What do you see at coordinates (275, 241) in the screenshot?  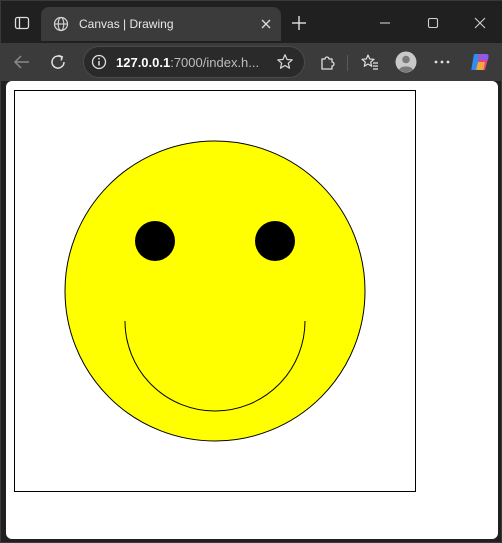 I see `right-eye` at bounding box center [275, 241].